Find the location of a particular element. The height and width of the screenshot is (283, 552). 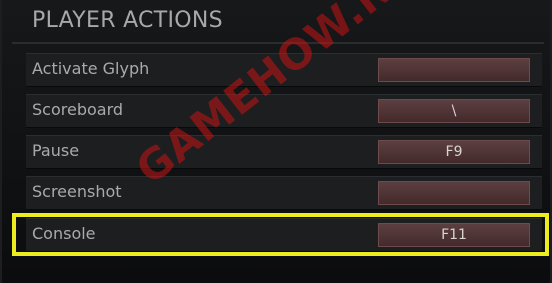

keybind-button-screenshot is located at coordinates (454, 193).